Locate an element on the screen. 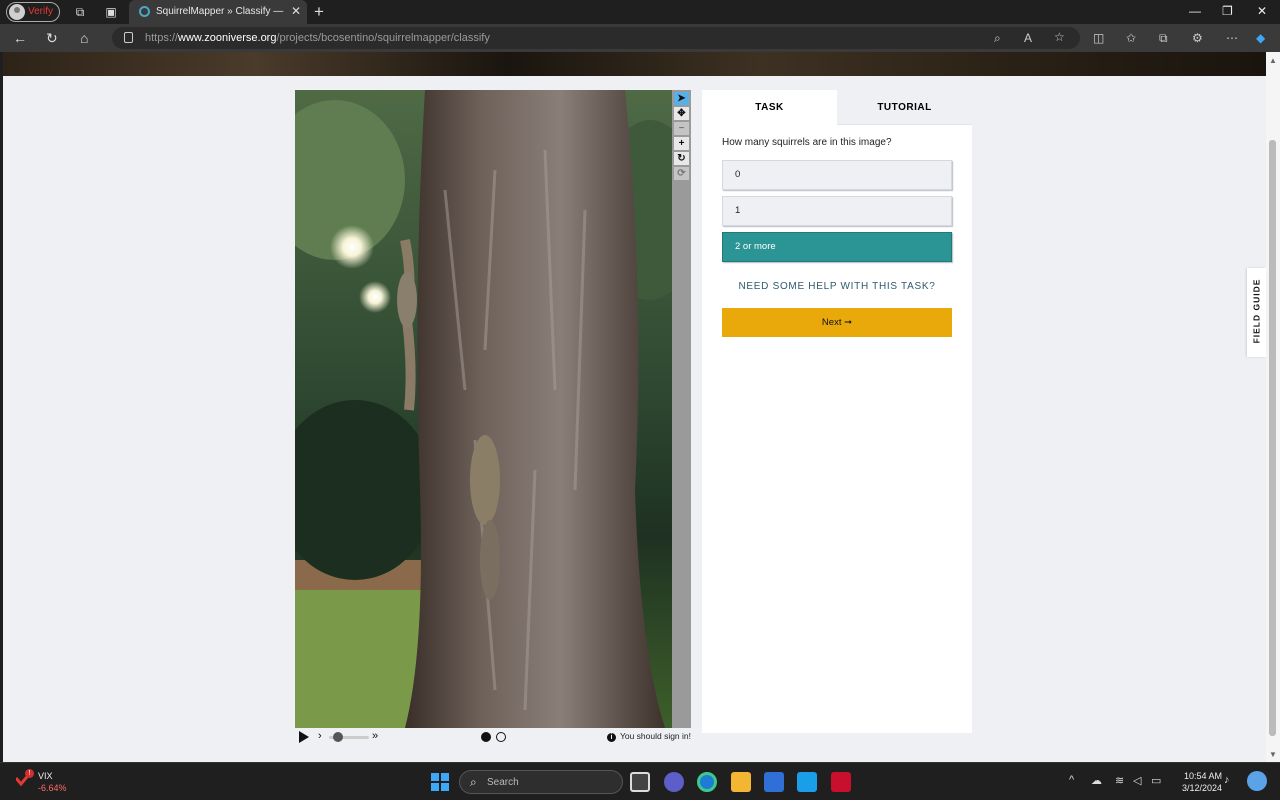 The height and width of the screenshot is (800, 1280). field-guide-tab: FIELD GUIDE is located at coordinates (1256, 312).